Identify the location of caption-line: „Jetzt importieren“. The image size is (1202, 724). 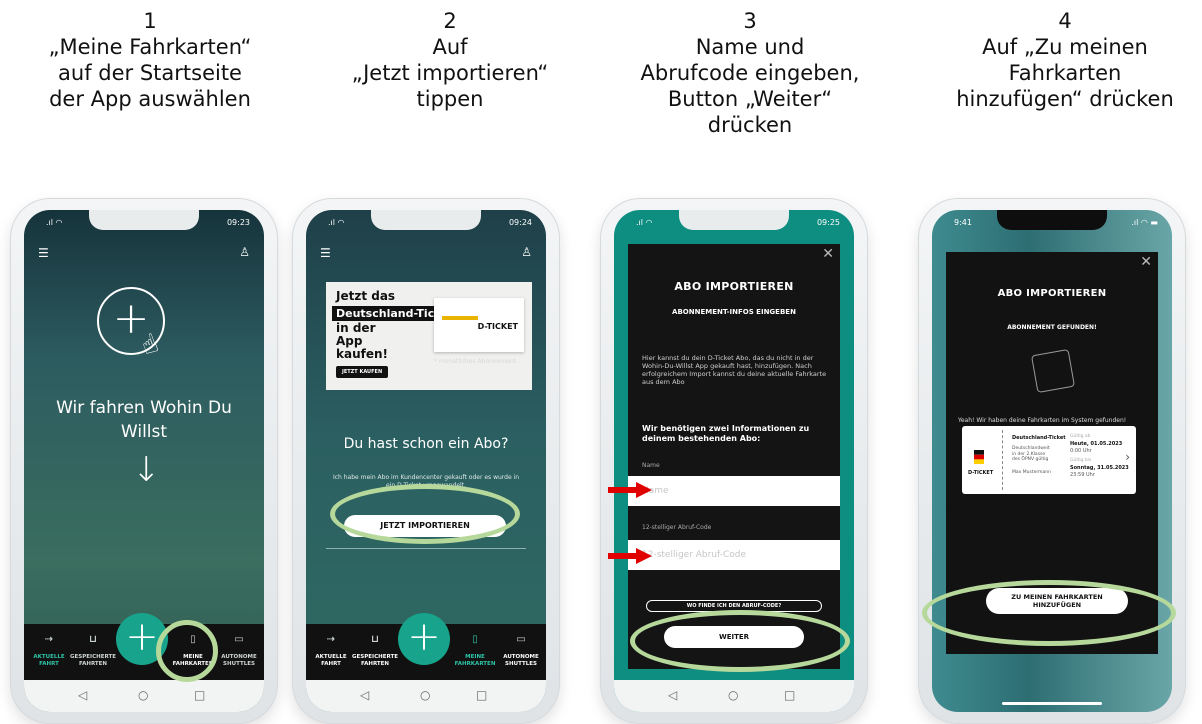
(450, 73).